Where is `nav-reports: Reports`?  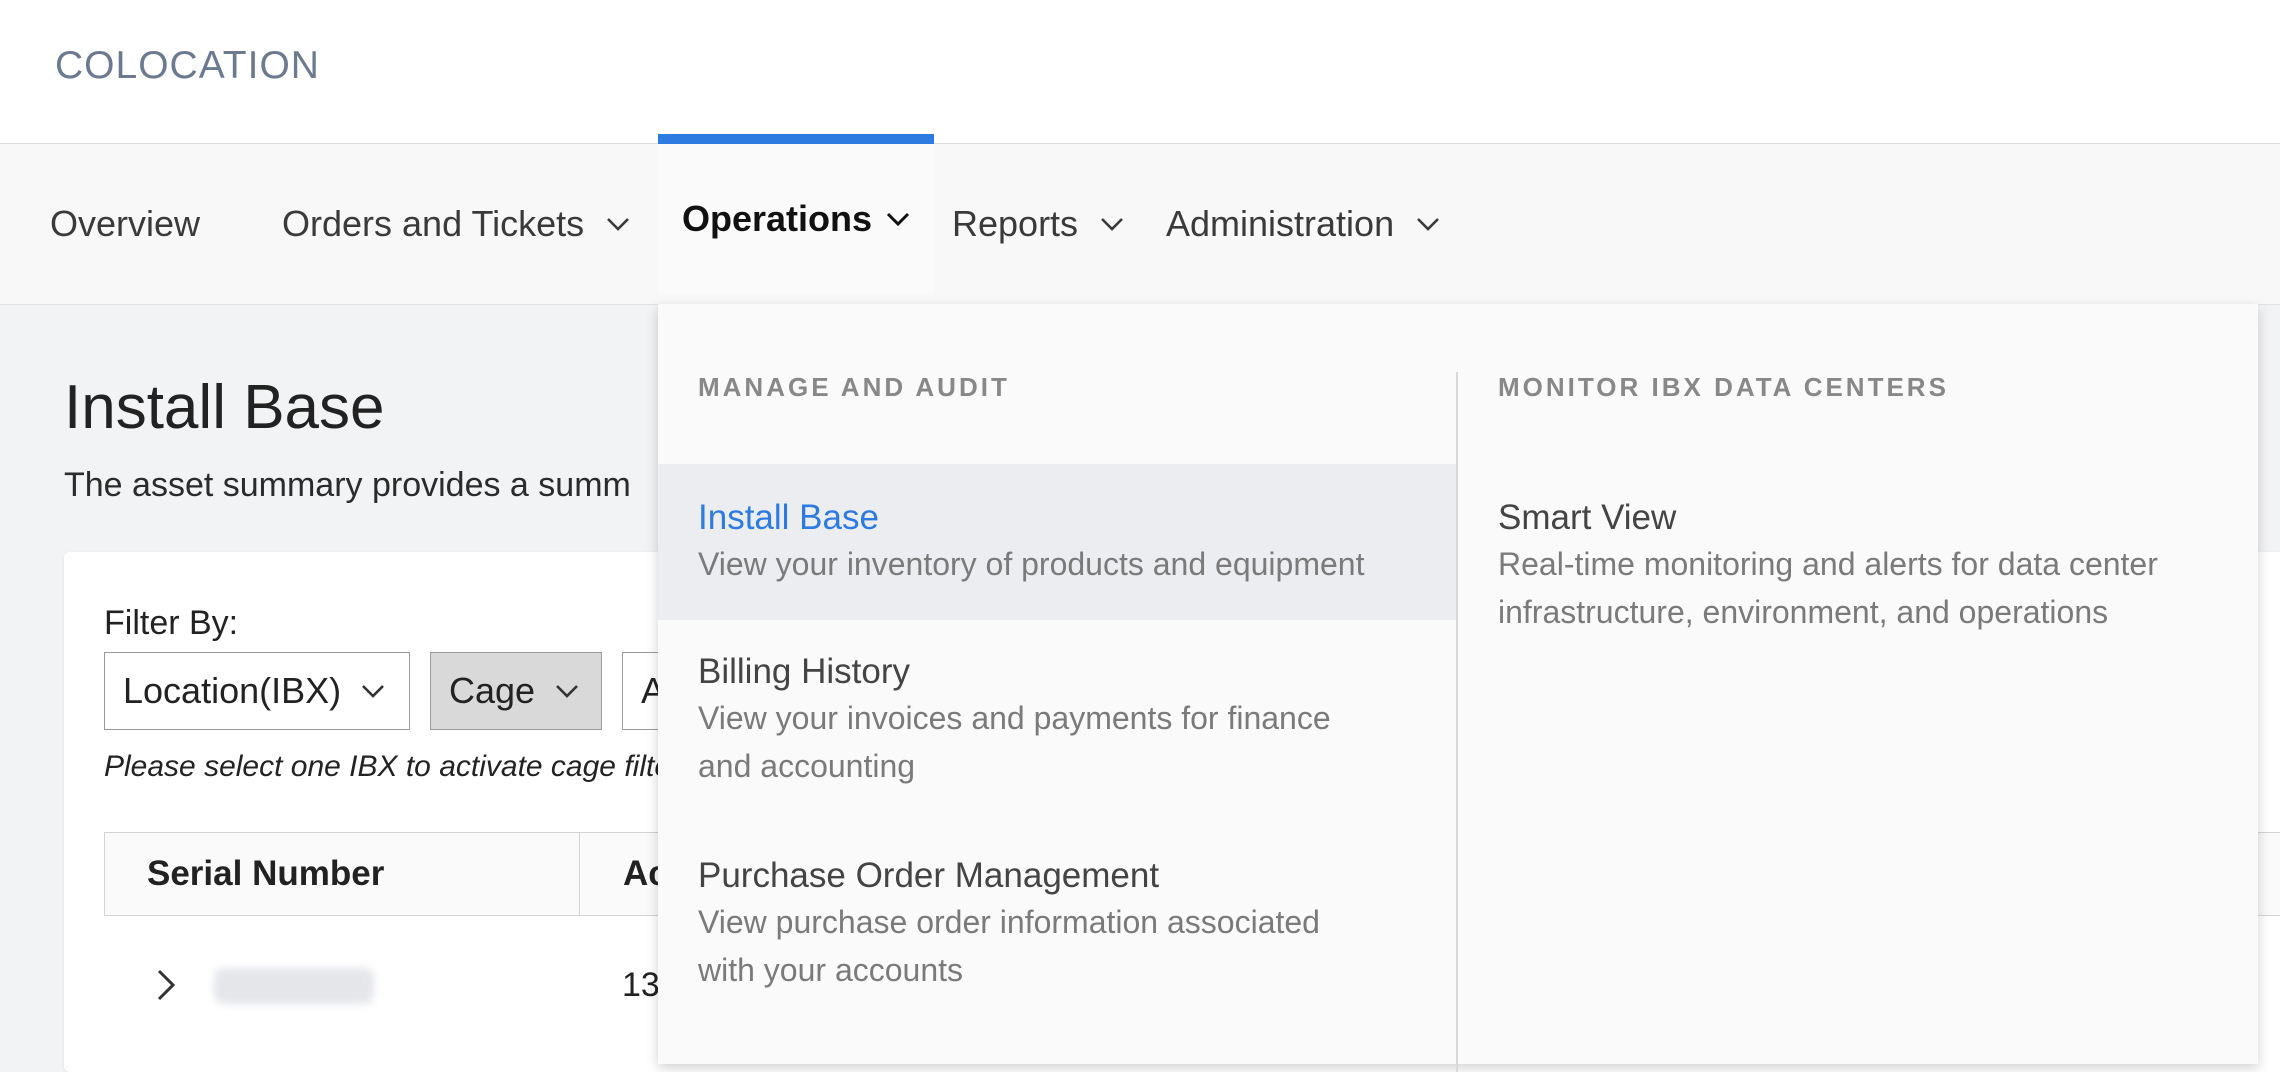
nav-reports: Reports is located at coordinates (1038, 224).